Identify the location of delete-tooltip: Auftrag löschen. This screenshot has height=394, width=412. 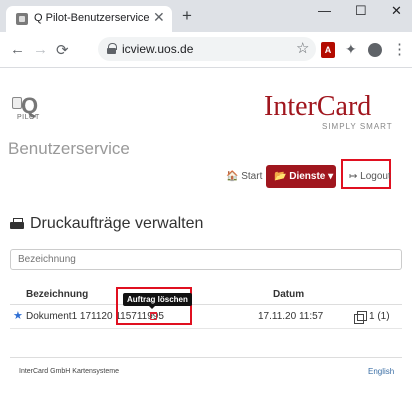
(157, 299).